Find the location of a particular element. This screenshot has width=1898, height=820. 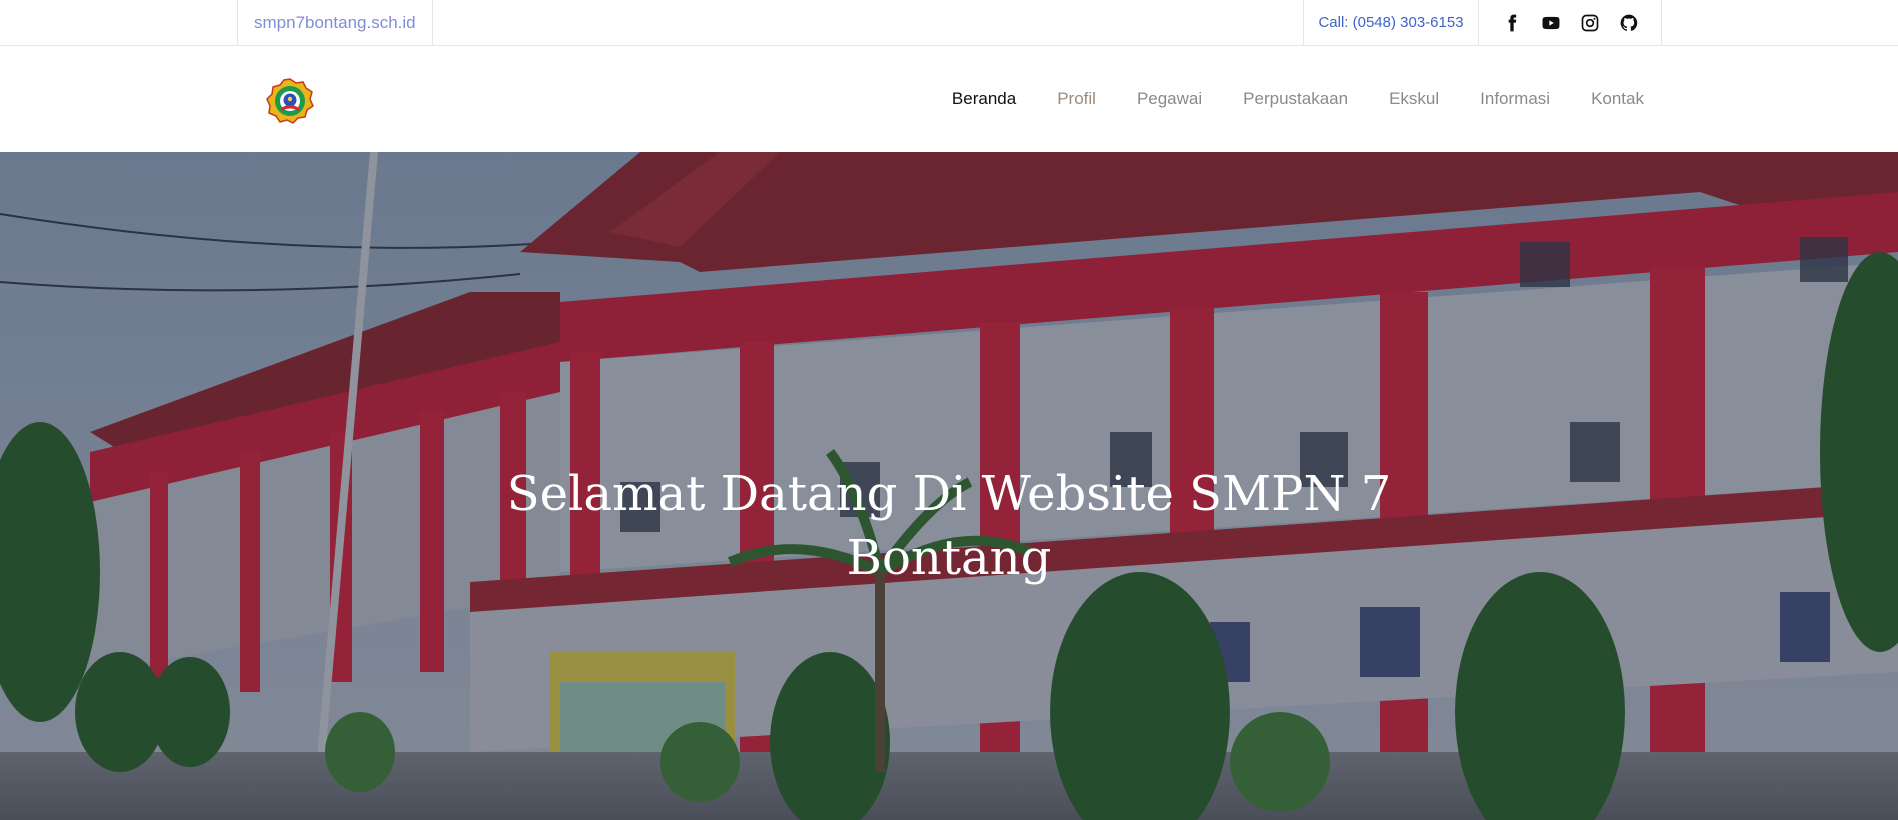

nav-perpustakaan: Perpustakaan is located at coordinates (1295, 99).